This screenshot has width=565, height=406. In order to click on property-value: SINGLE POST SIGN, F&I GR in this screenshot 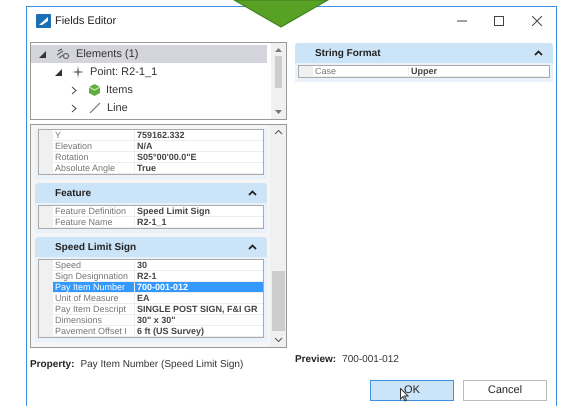, I will do `click(199, 309)`.